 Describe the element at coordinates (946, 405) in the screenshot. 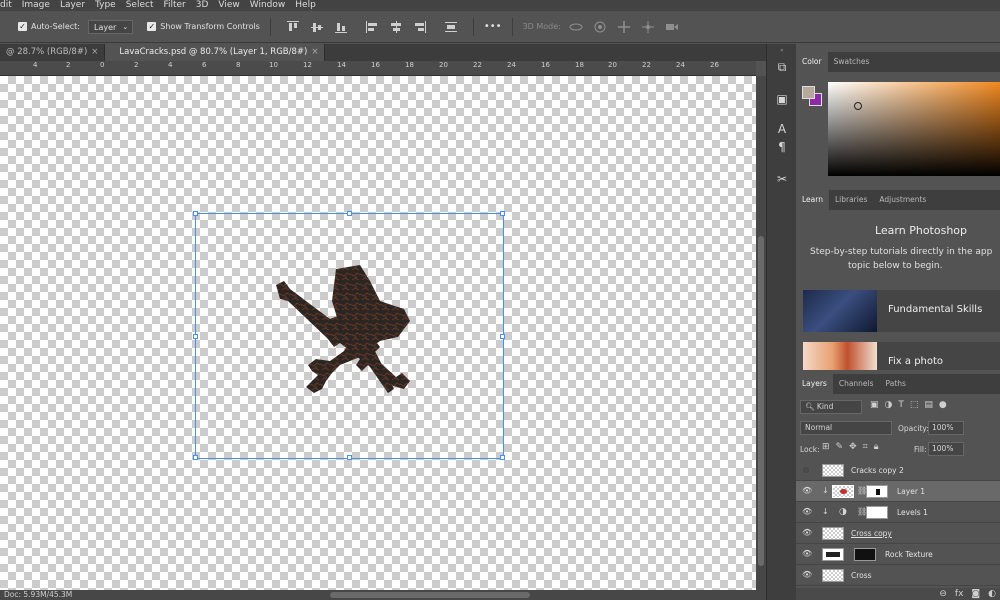

I see `filter-toggle-icon: ●` at that location.